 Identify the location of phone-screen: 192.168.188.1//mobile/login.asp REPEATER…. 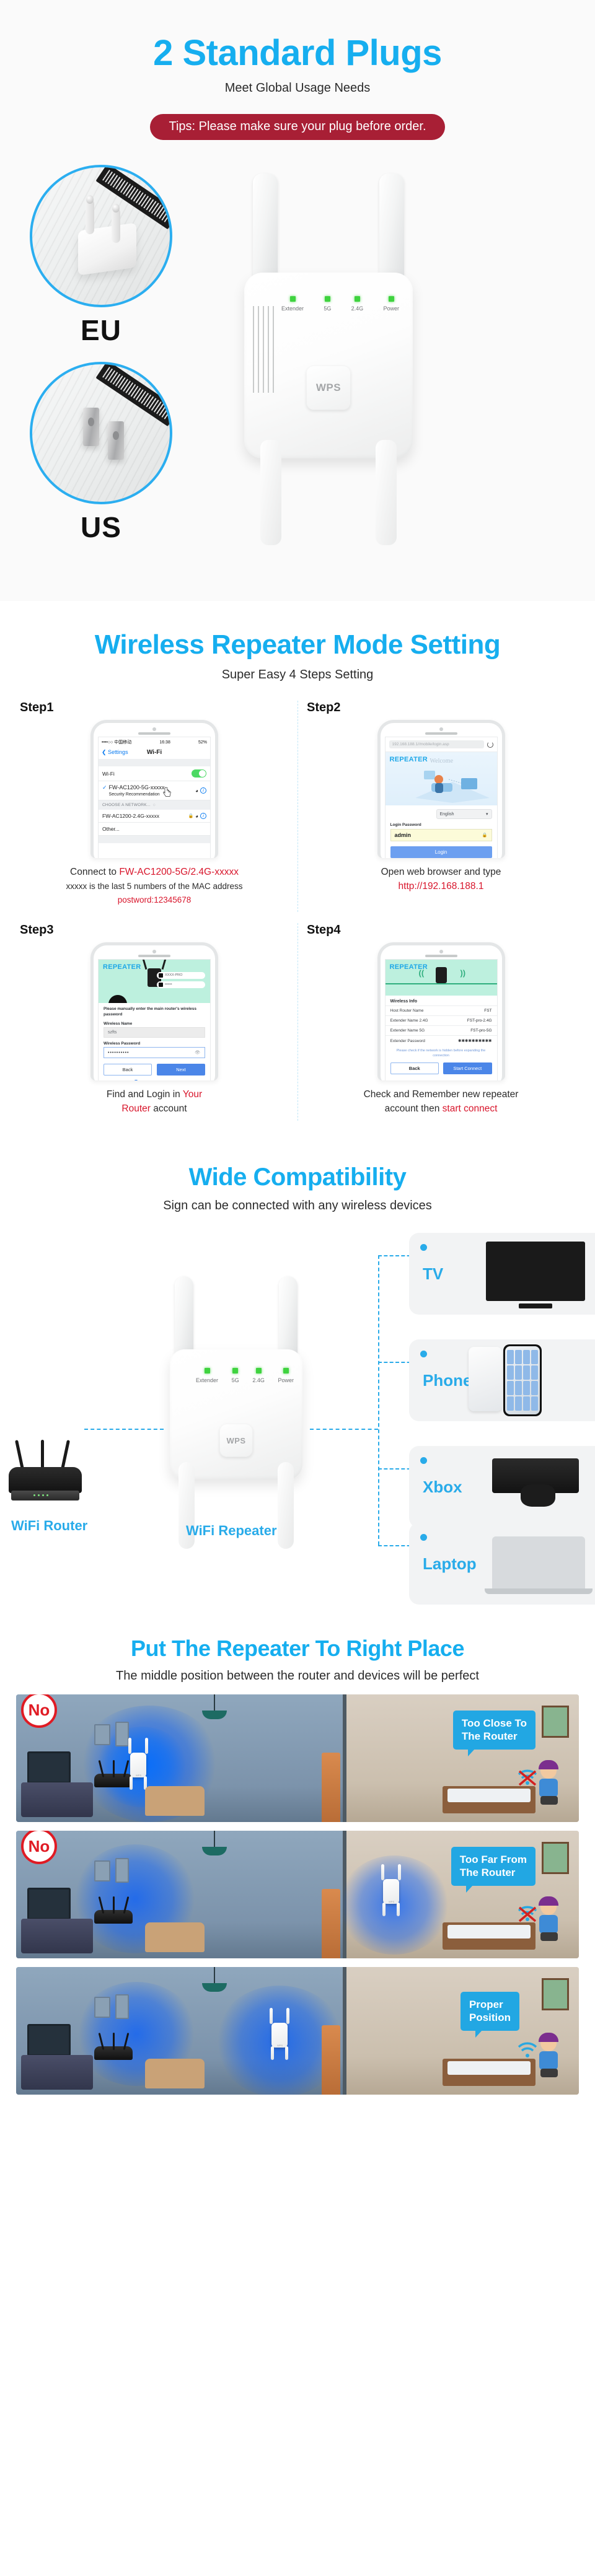
(441, 798).